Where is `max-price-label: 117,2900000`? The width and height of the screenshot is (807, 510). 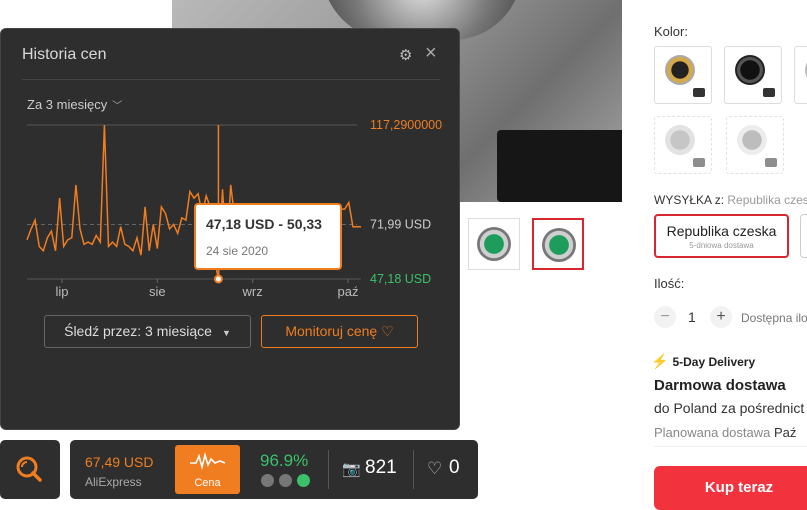
max-price-label: 117,2900000 is located at coordinates (406, 125).